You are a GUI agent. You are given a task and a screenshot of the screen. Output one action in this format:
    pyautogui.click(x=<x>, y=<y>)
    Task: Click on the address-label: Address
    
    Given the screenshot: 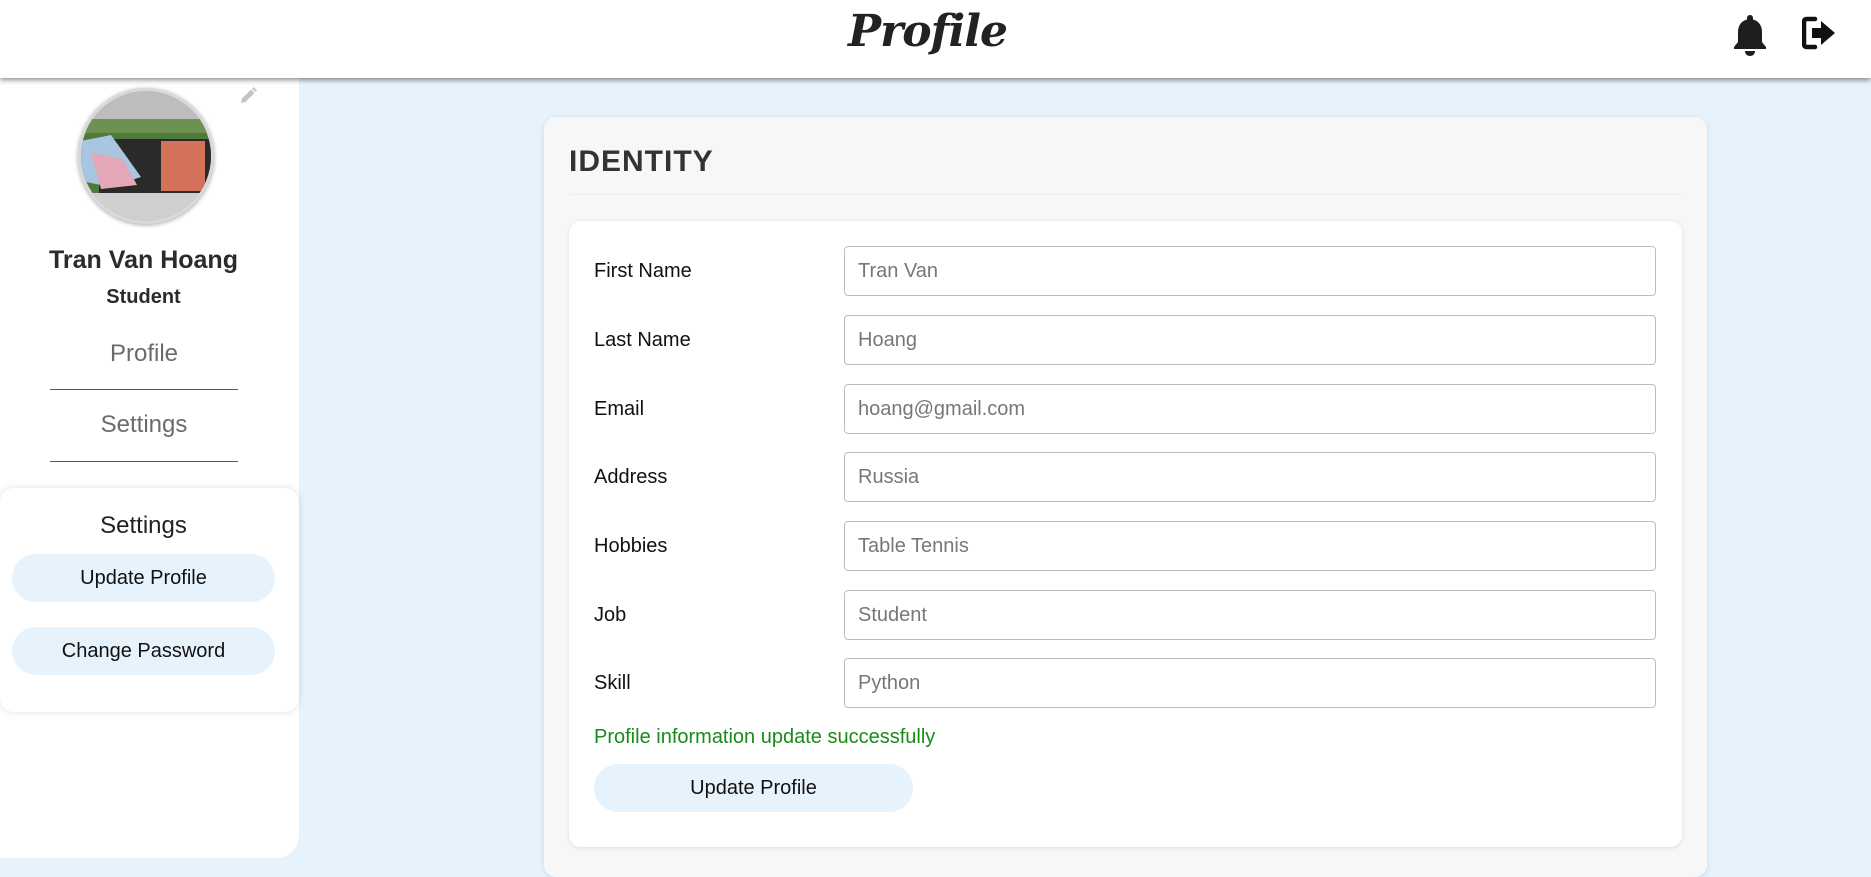 What is the action you would take?
    pyautogui.click(x=631, y=477)
    